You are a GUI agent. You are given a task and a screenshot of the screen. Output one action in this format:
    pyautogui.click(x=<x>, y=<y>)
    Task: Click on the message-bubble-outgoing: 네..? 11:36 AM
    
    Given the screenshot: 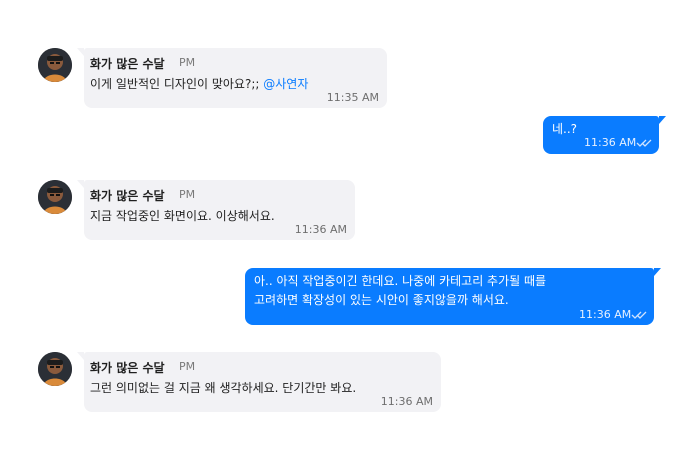 What is the action you would take?
    pyautogui.click(x=604, y=135)
    